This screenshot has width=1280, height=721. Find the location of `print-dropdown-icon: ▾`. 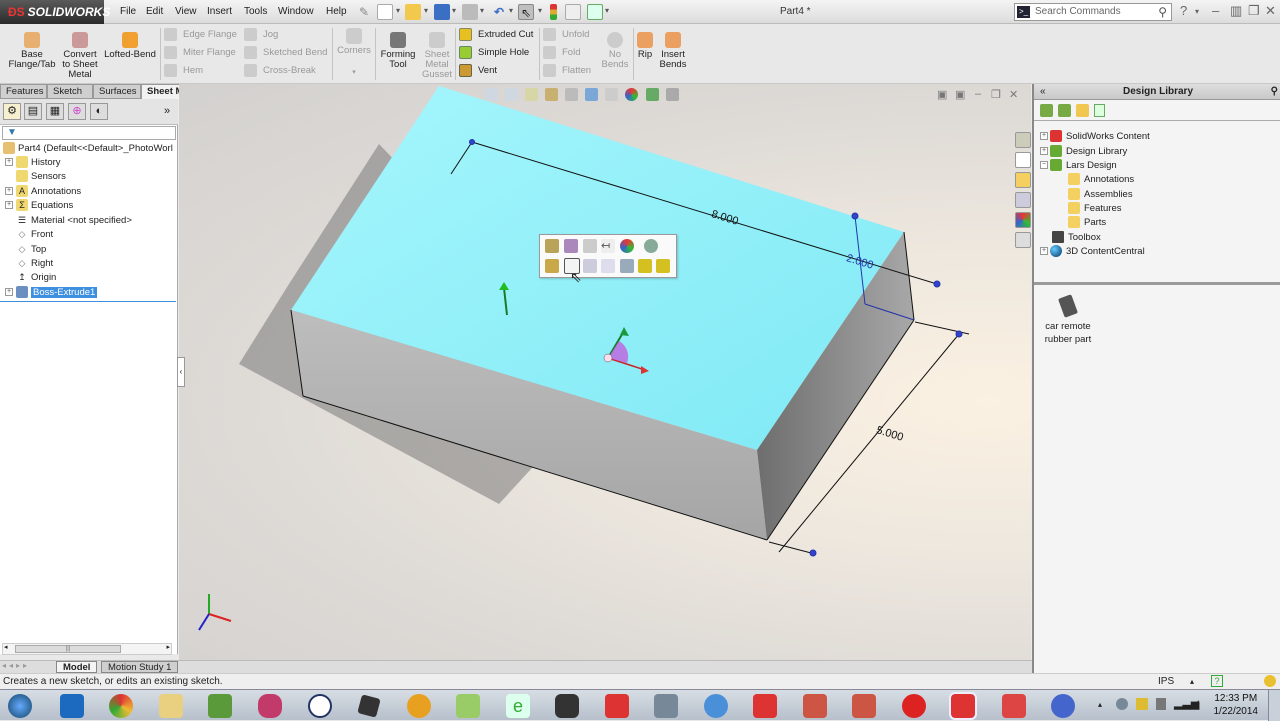

print-dropdown-icon: ▾ is located at coordinates (482, 10).